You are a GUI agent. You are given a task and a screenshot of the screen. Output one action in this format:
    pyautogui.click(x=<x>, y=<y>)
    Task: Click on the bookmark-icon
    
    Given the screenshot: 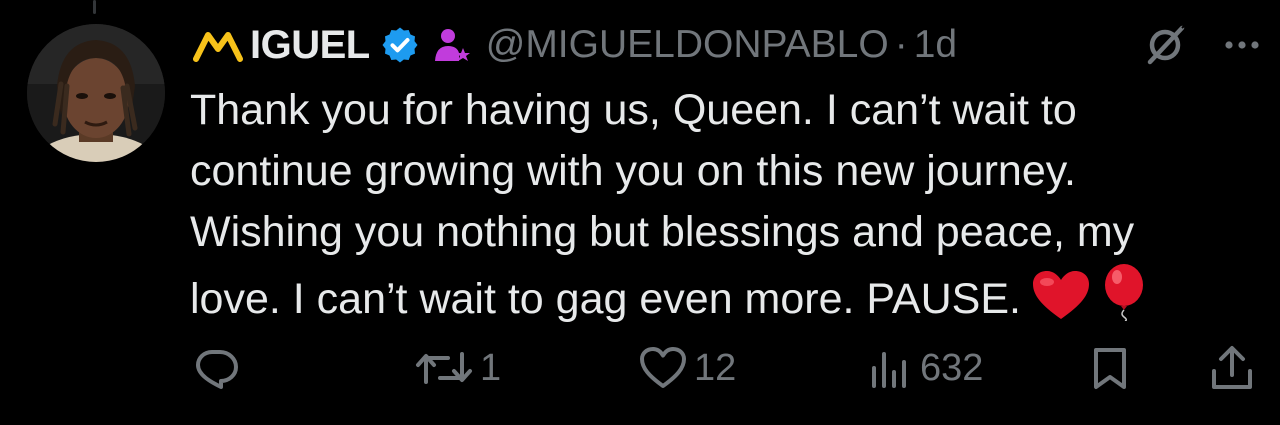 What is the action you would take?
    pyautogui.click(x=1110, y=368)
    